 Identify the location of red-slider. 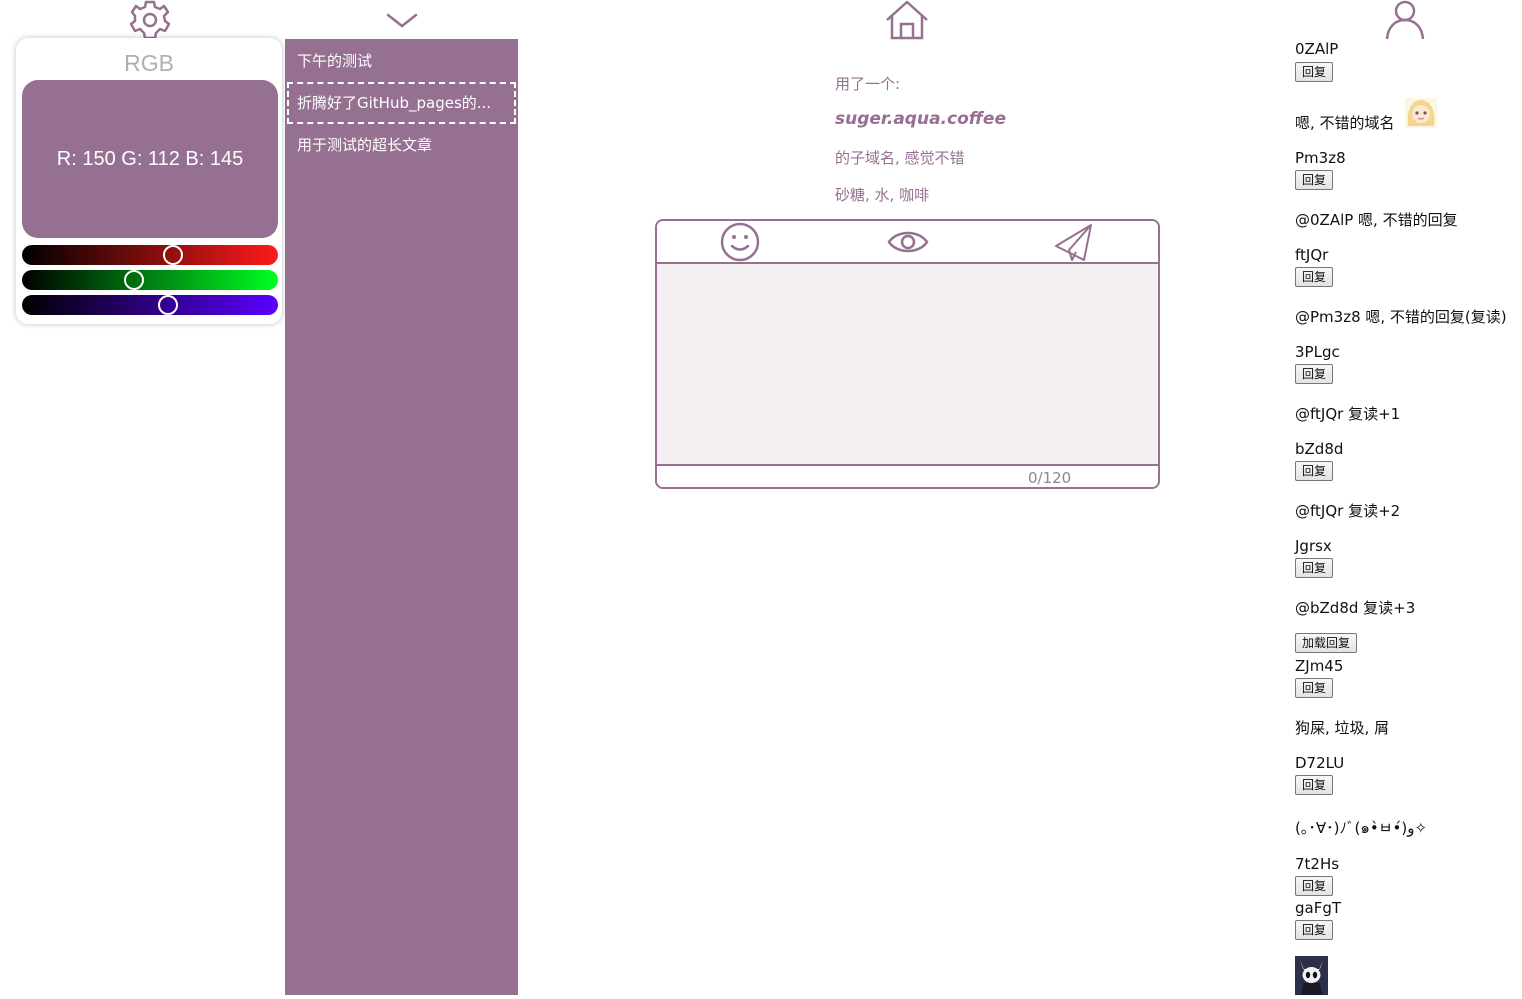
(150, 255).